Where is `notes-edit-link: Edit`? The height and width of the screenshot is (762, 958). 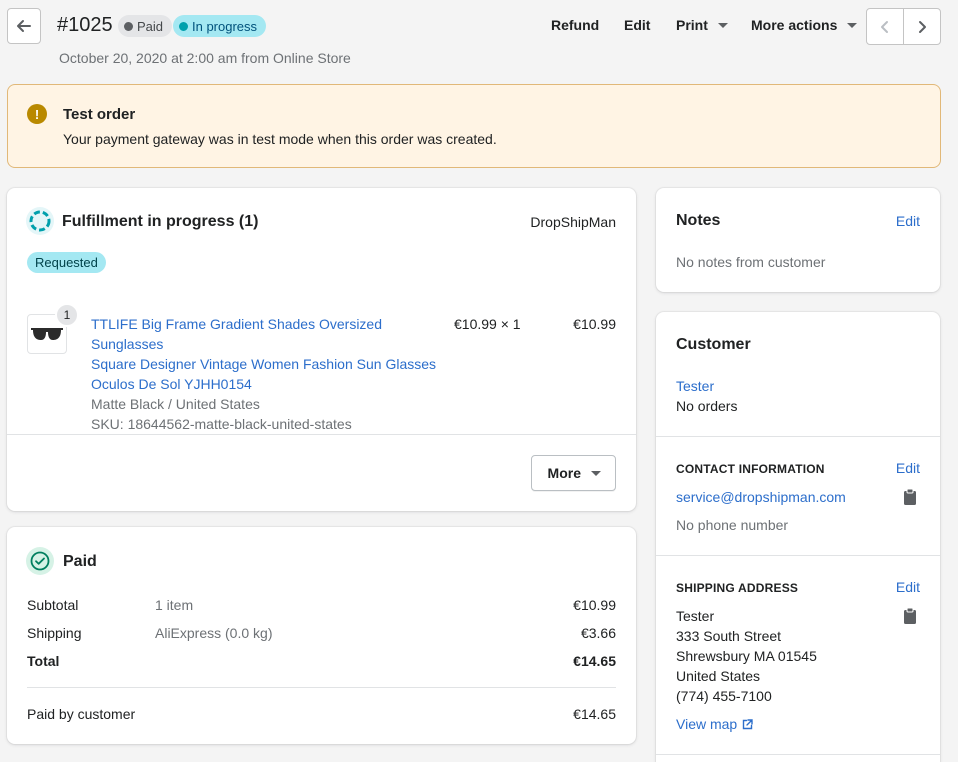 notes-edit-link: Edit is located at coordinates (908, 221).